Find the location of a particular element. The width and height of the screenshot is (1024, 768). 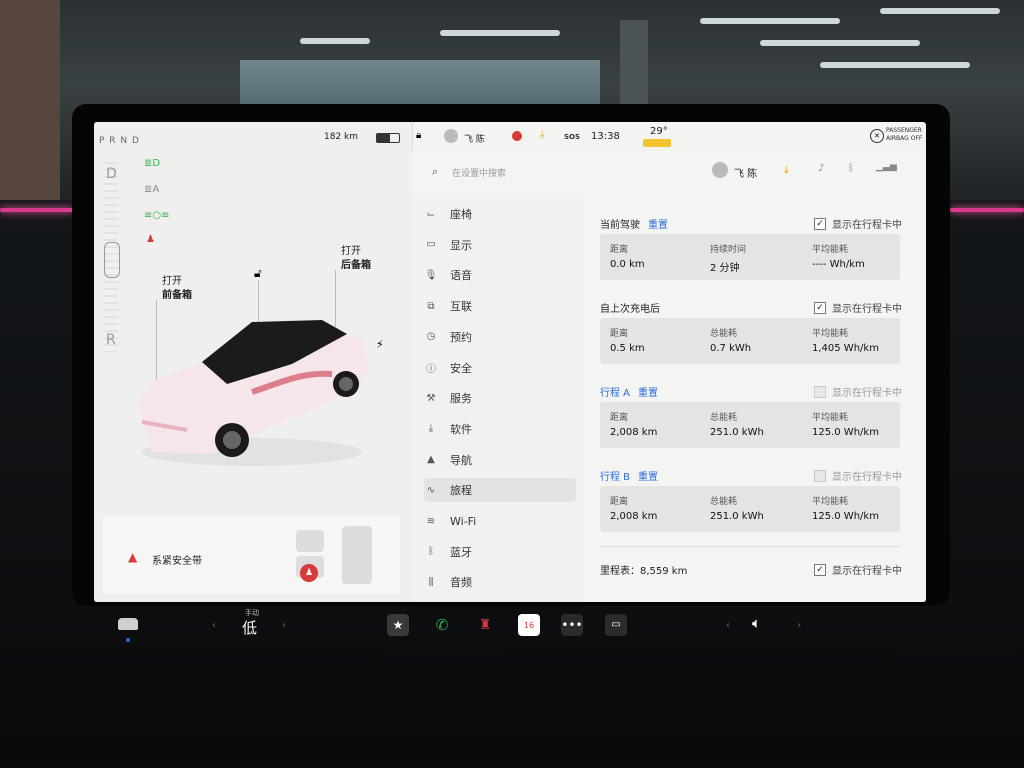

profile-name: 飞 陈 is located at coordinates (474, 138).